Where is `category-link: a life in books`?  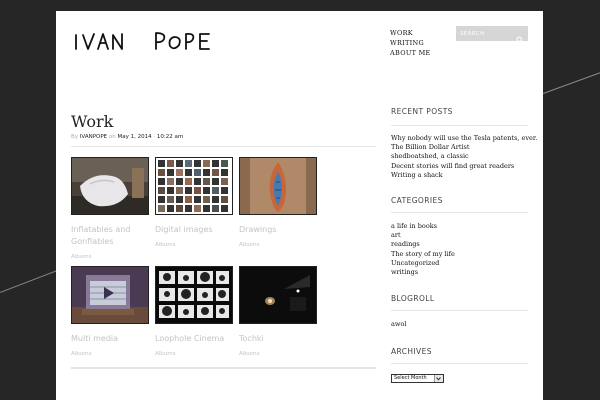 category-link: a life in books is located at coordinates (423, 226).